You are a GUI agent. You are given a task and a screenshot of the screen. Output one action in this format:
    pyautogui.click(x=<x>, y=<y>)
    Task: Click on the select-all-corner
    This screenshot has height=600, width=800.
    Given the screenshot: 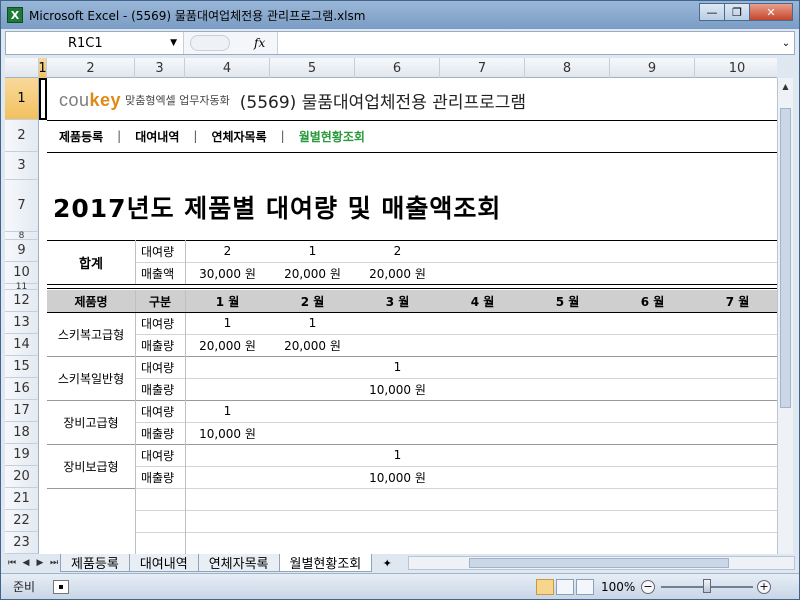 What is the action you would take?
    pyautogui.click(x=22, y=68)
    